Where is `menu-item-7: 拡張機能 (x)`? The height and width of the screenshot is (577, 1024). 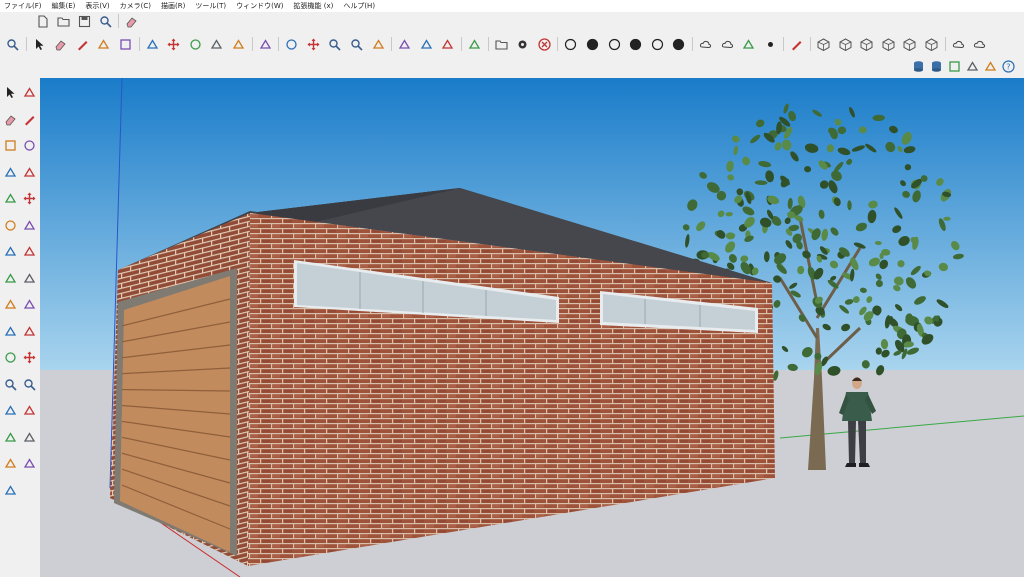 menu-item-7: 拡張機能 (x) is located at coordinates (313, 6).